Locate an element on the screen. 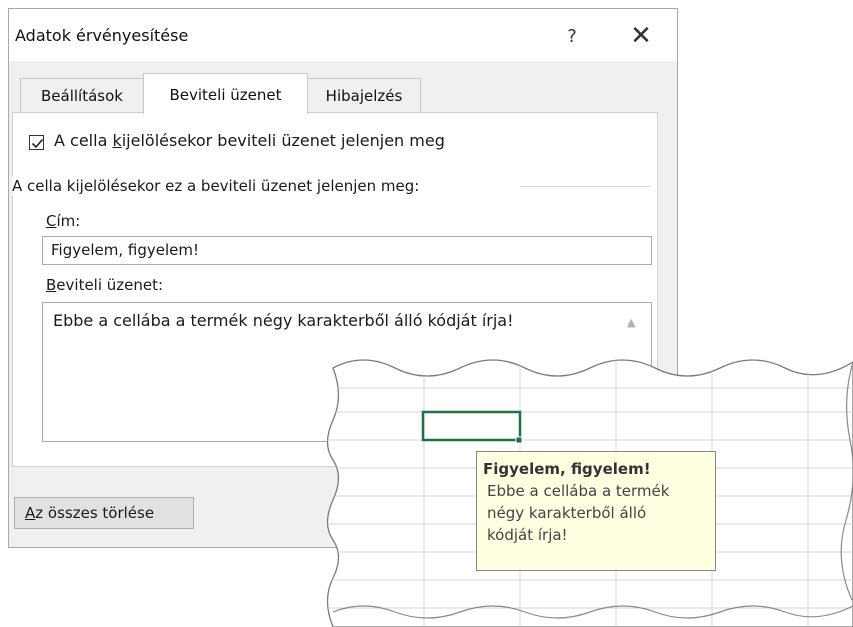  tooltip-line: négy karakterből álló is located at coordinates (567, 513).